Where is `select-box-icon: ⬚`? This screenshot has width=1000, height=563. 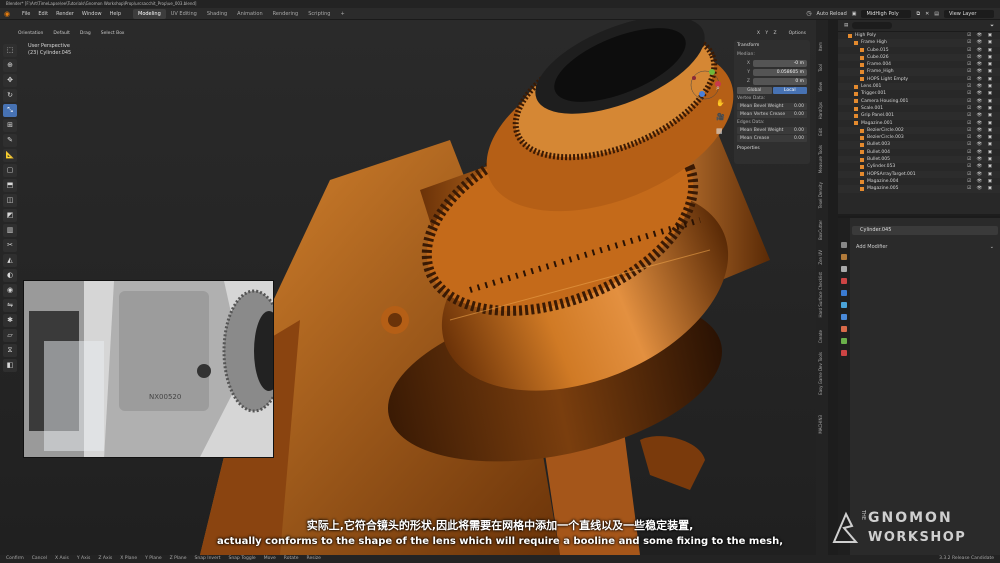 select-box-icon: ⬚ is located at coordinates (10, 50).